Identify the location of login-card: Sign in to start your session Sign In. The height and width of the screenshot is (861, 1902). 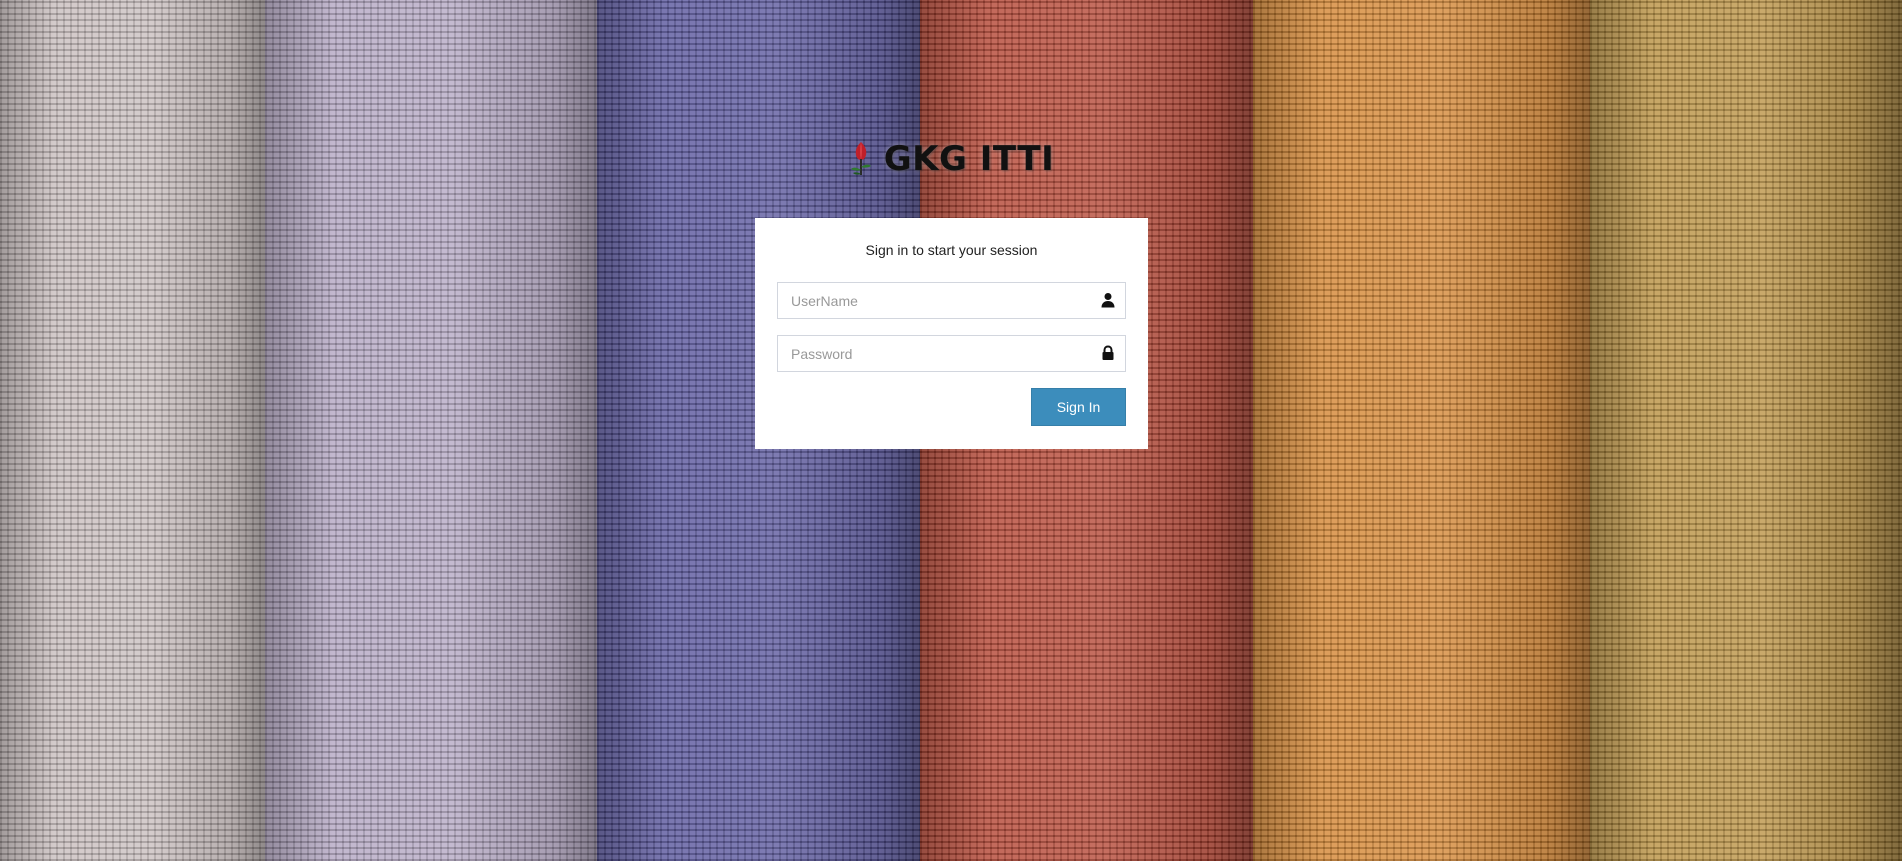
(951, 333).